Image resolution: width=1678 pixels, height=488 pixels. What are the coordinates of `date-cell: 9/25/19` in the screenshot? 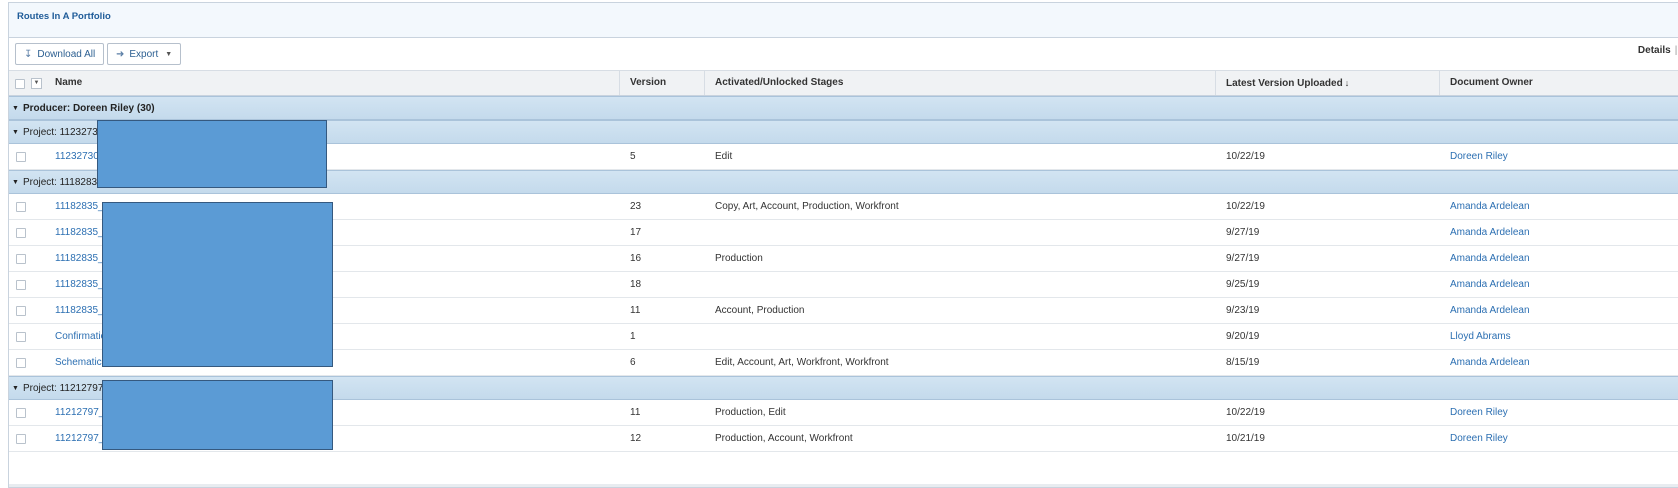 It's located at (1243, 284).